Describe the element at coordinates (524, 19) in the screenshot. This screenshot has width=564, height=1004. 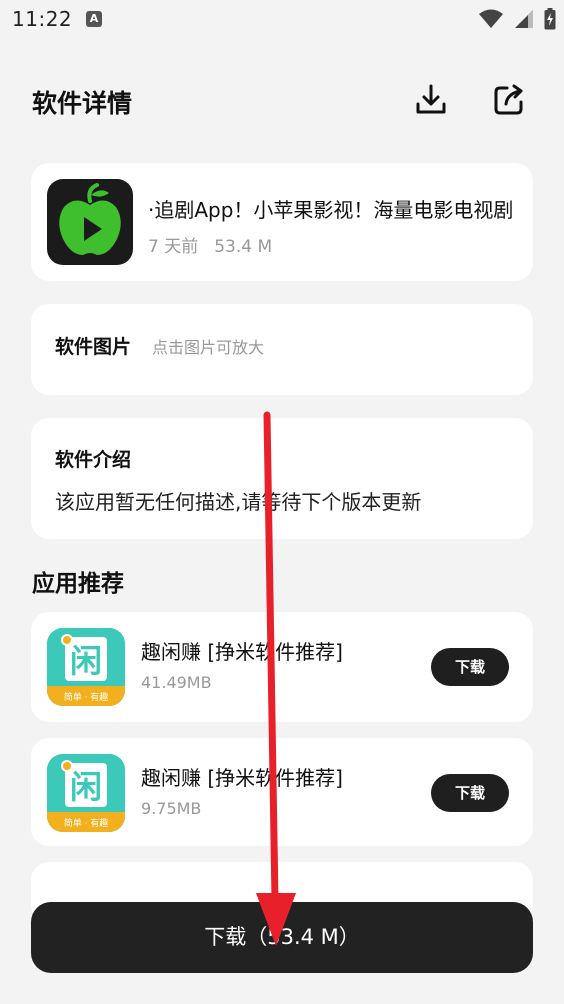
I see `signal-icon` at that location.